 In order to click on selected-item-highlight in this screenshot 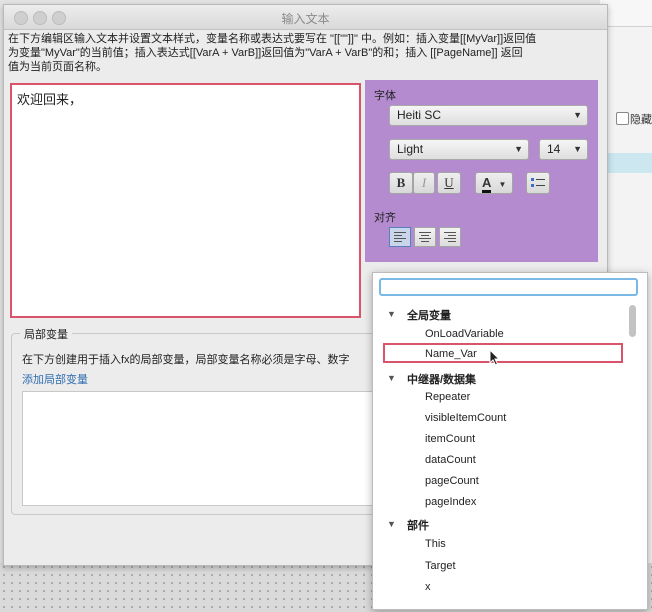, I will do `click(503, 353)`.